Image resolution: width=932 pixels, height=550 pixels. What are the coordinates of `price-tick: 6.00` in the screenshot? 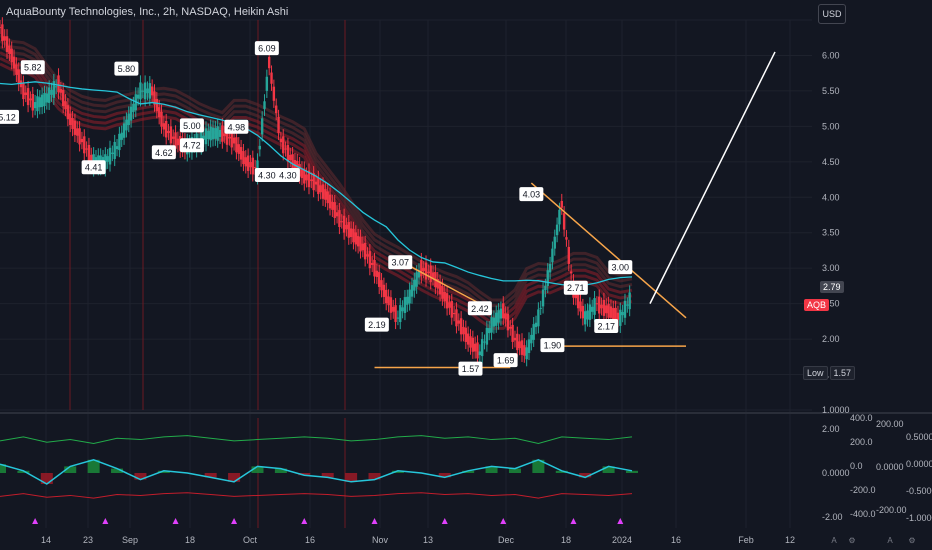 It's located at (831, 55).